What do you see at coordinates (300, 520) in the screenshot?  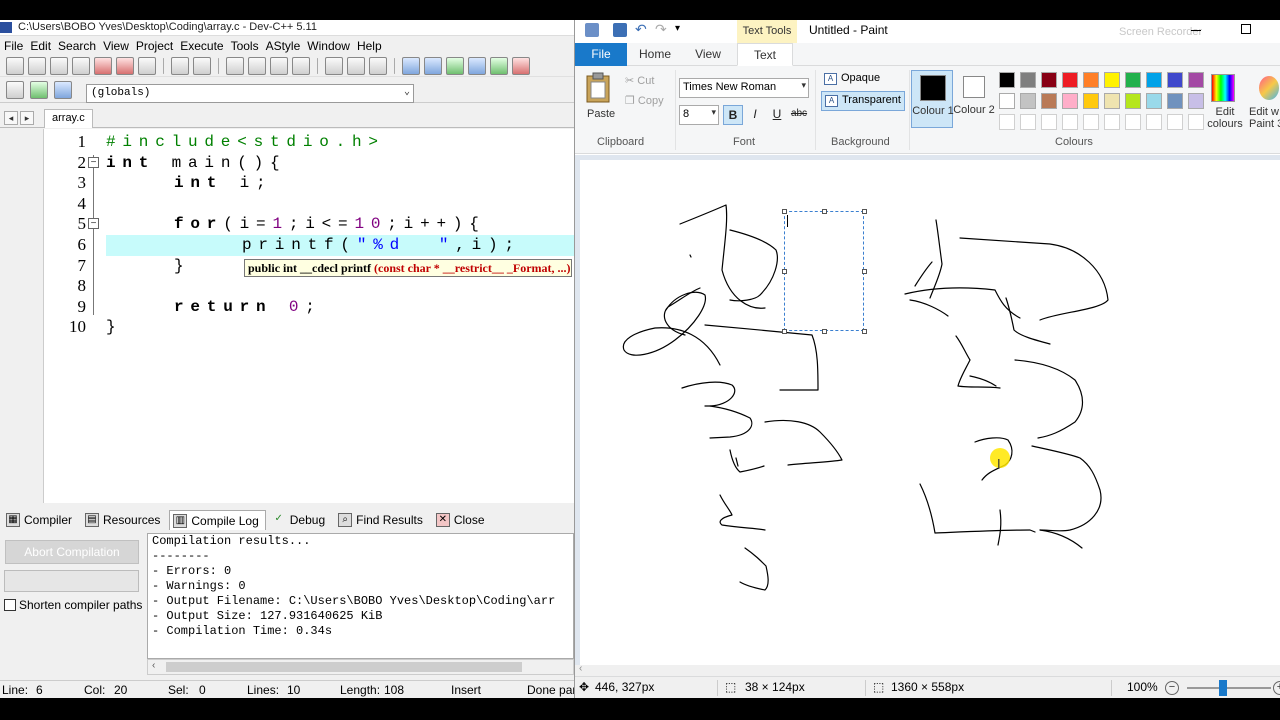 I see `tab-debug: ✓ Debug` at bounding box center [300, 520].